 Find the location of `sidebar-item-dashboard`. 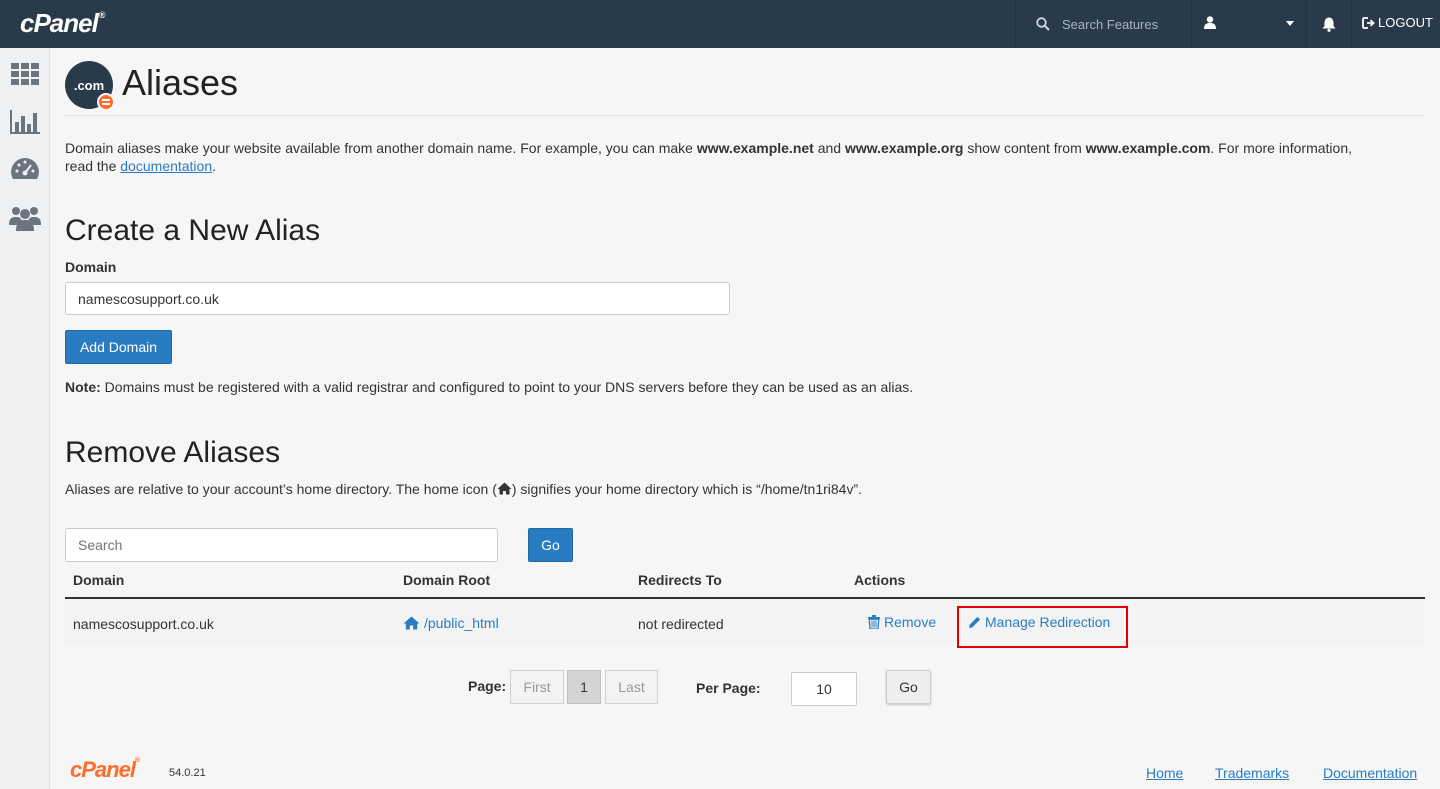

sidebar-item-dashboard is located at coordinates (25, 170).